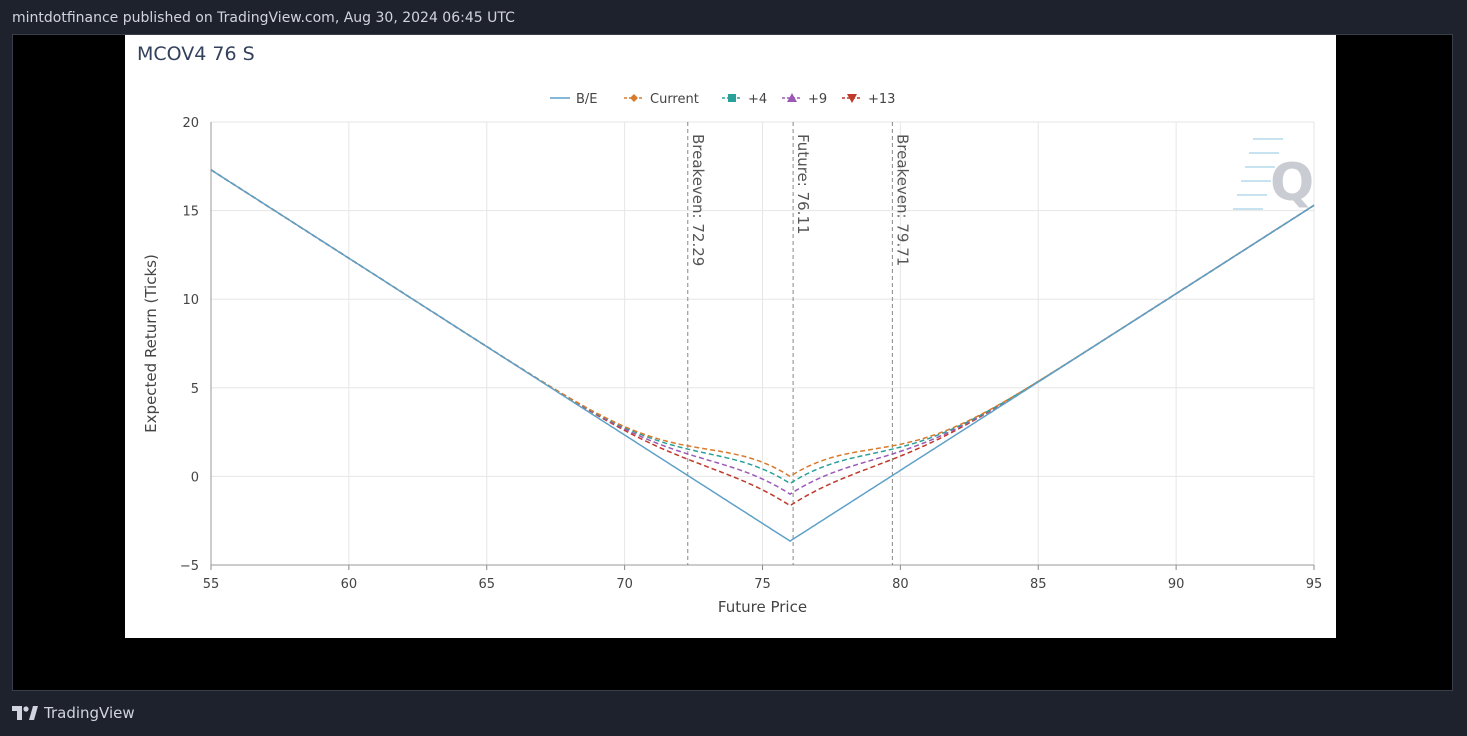  I want to click on x-tick-label: 75, so click(762, 584).